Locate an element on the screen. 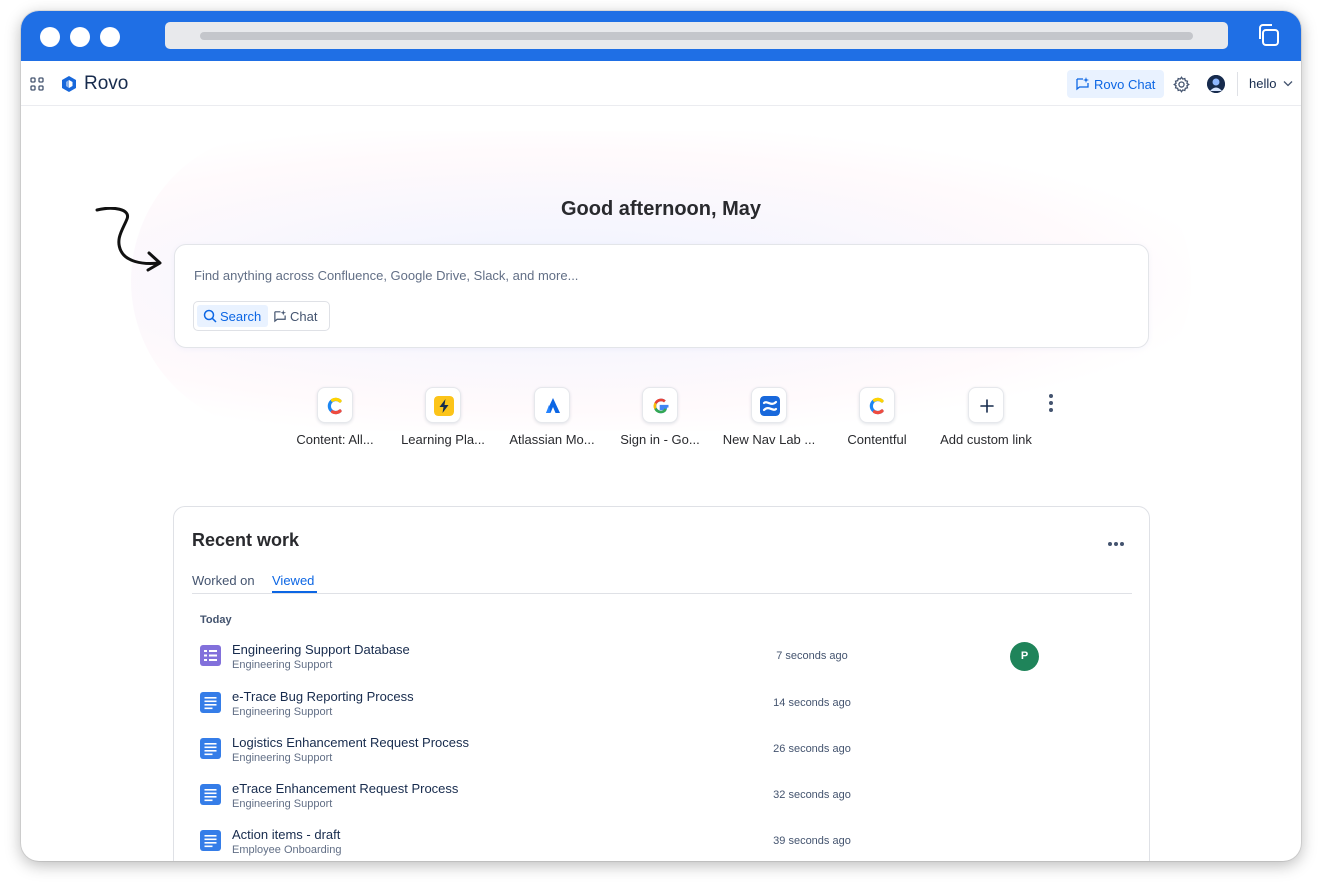  rovo-logo-icon is located at coordinates (69, 84).